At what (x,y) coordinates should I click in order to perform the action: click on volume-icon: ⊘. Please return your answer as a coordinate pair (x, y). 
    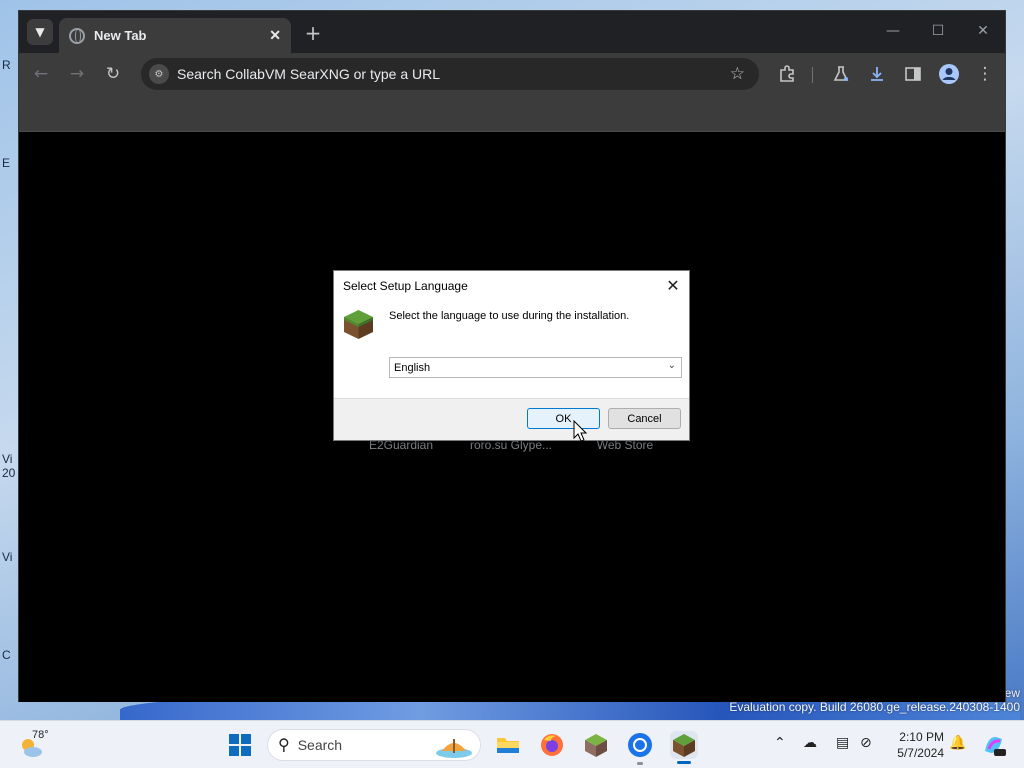
    Looking at the image, I should click on (866, 743).